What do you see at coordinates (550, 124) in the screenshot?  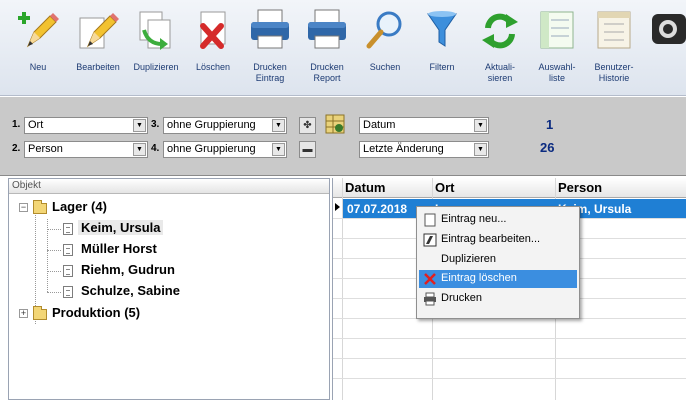 I see `record-count: 1` at bounding box center [550, 124].